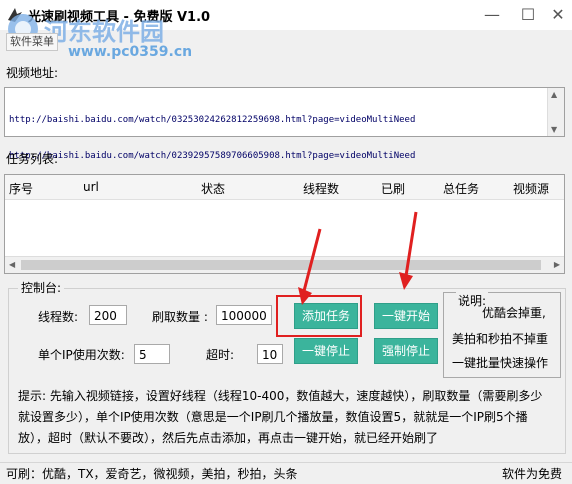 The width and height of the screenshot is (572, 484). Describe the element at coordinates (393, 188) in the screenshot. I see `column-header-done: 已刷` at that location.